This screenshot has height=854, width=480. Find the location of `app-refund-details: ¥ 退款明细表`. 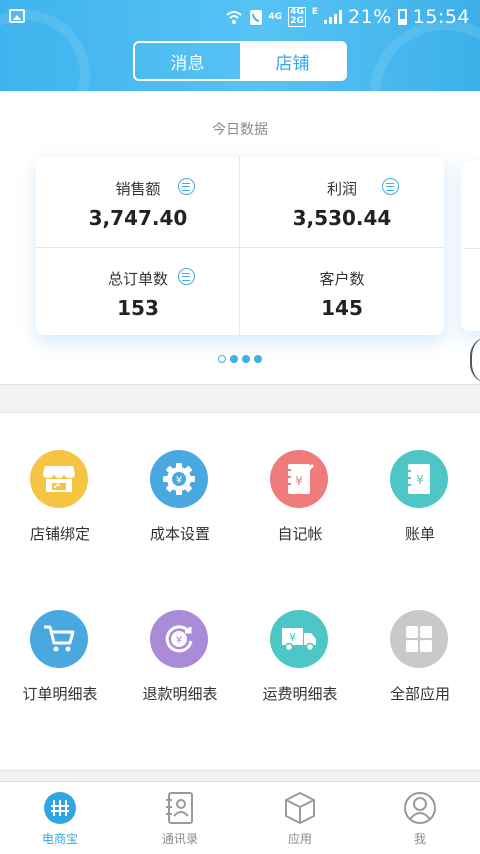

app-refund-details: ¥ 退款明细表 is located at coordinates (180, 665).